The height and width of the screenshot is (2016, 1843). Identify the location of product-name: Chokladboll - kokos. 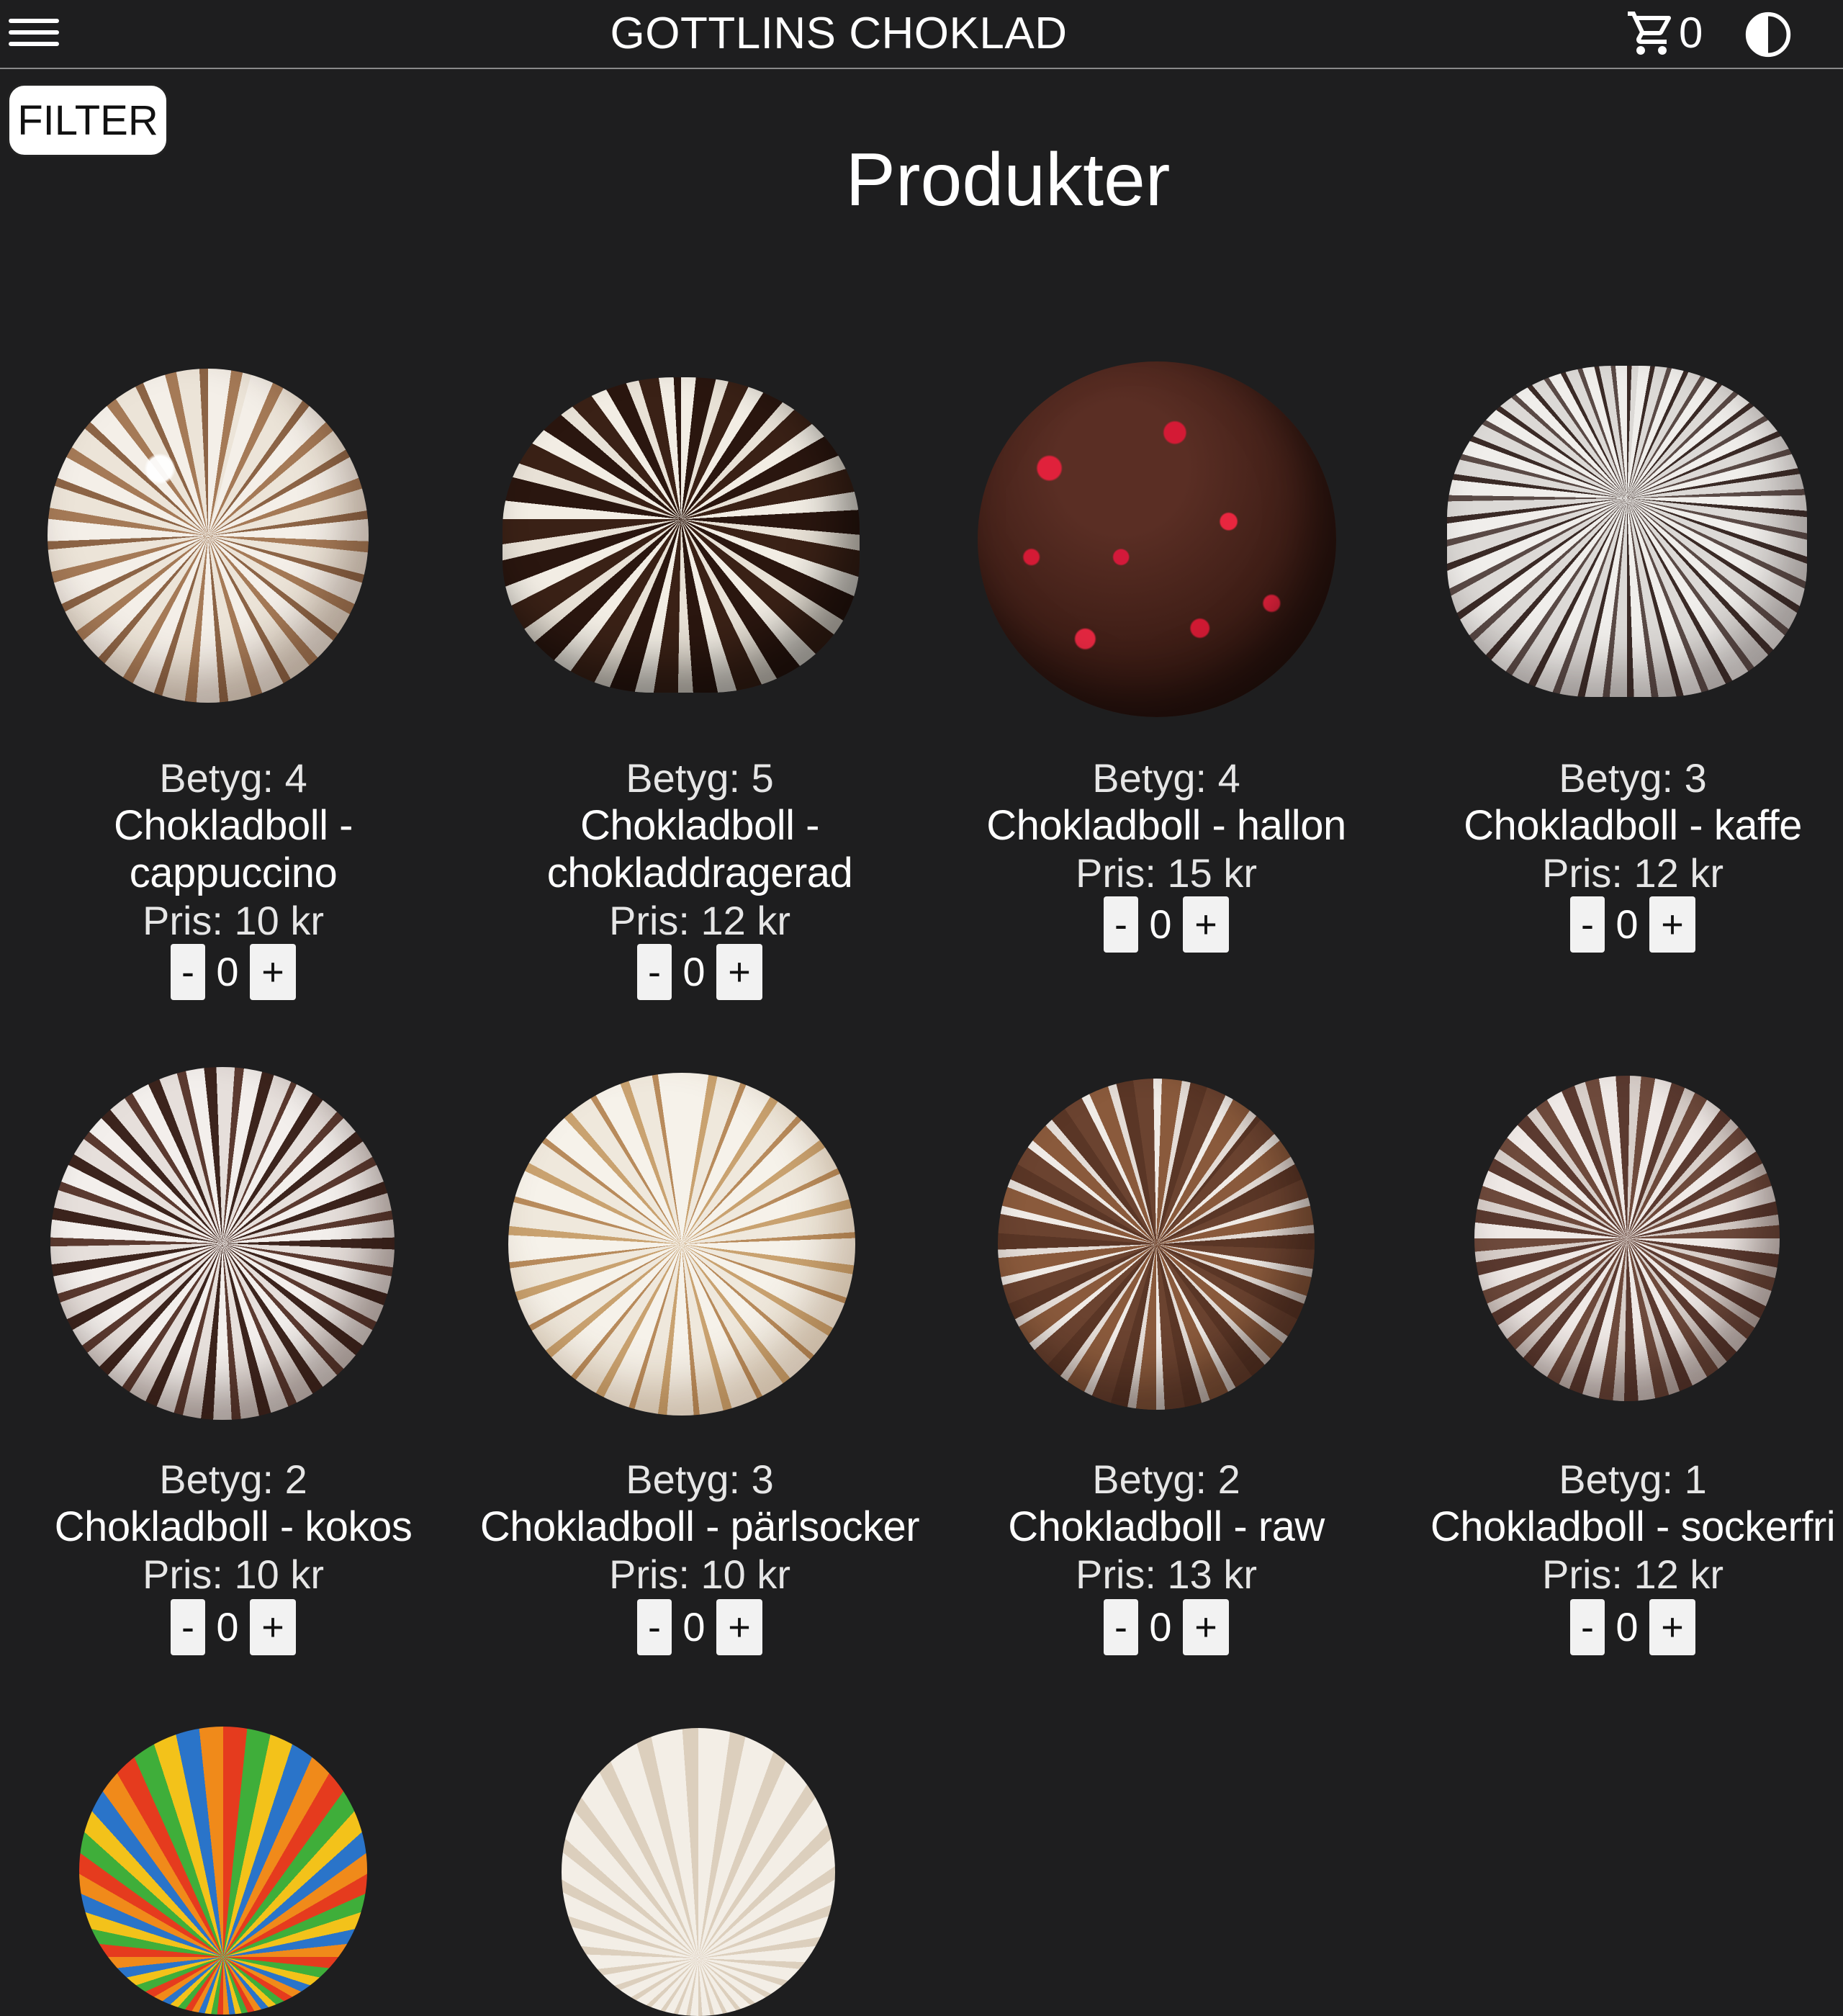
(234, 1527).